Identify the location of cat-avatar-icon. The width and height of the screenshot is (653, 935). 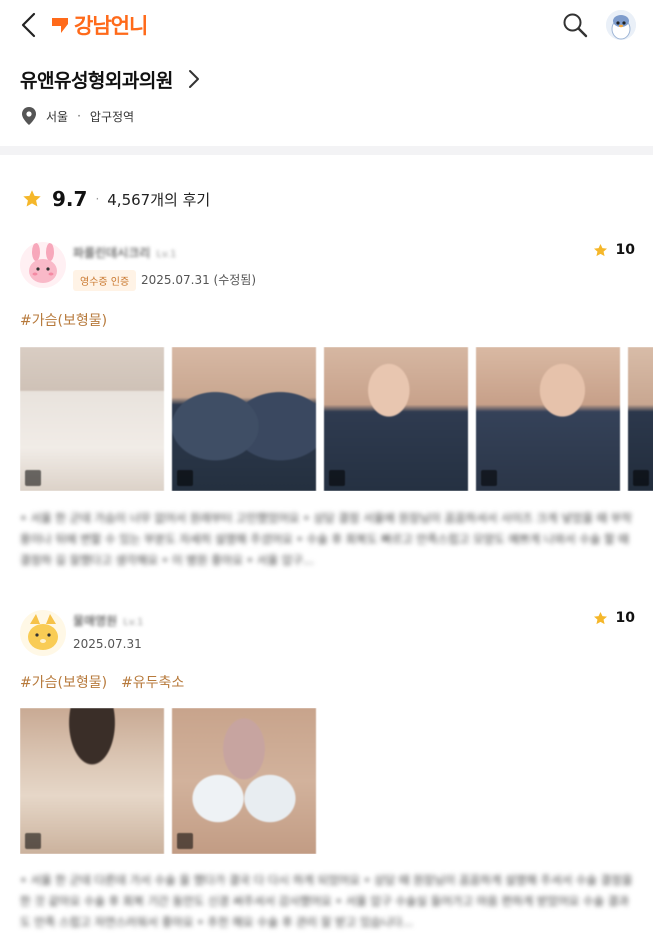
(43, 633).